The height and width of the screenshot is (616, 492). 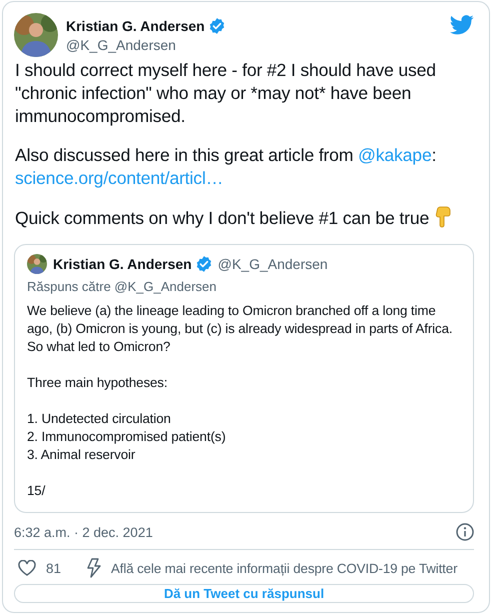 I want to click on tweet-text: Quick comments on why I don't believe #1 can be true, so click(x=244, y=218).